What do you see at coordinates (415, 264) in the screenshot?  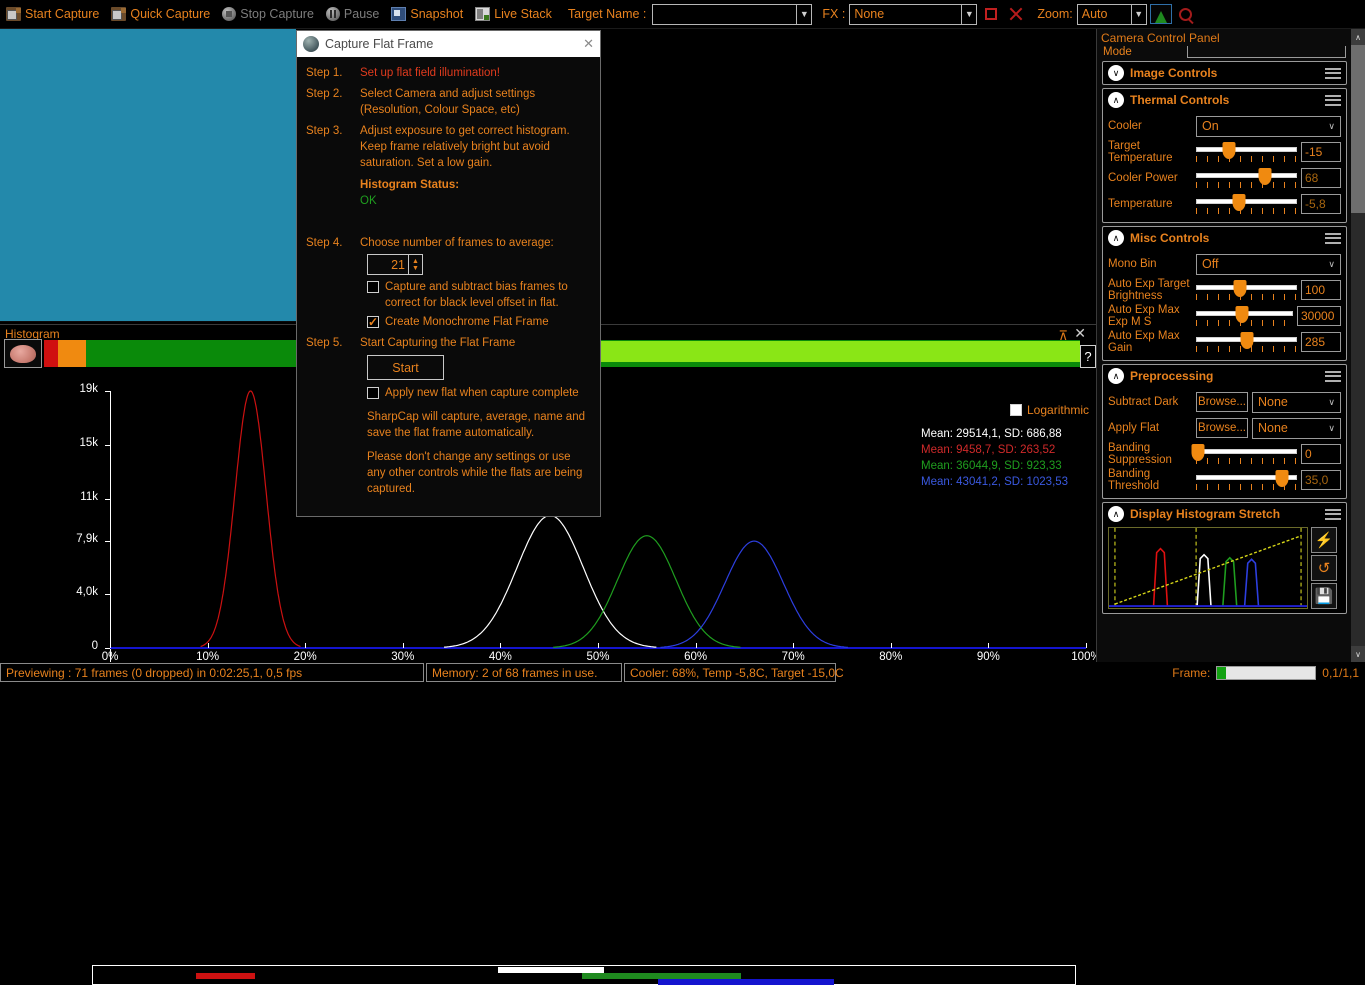 I see `spinner-arrows: ▲ ▼` at bounding box center [415, 264].